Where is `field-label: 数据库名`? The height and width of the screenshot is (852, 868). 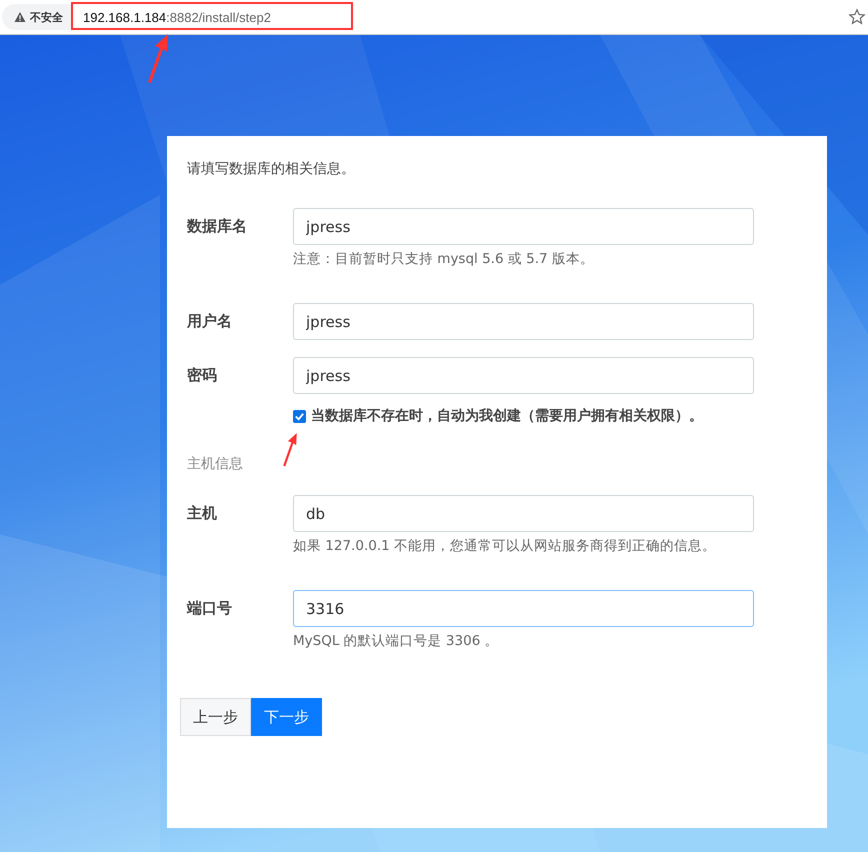
field-label: 数据库名 is located at coordinates (217, 226).